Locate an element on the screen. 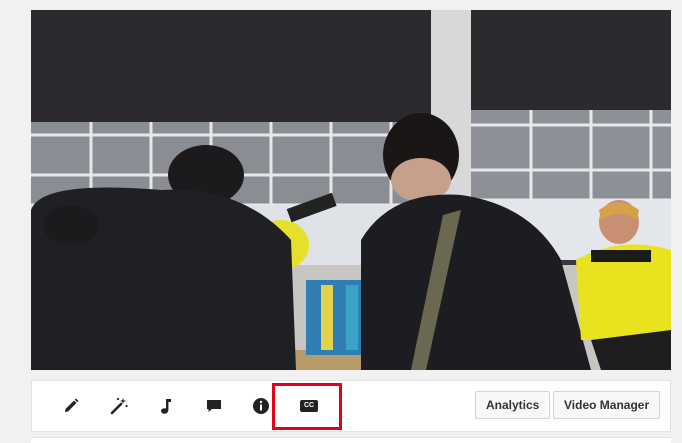  analytics-button: Analytics is located at coordinates (513, 405).